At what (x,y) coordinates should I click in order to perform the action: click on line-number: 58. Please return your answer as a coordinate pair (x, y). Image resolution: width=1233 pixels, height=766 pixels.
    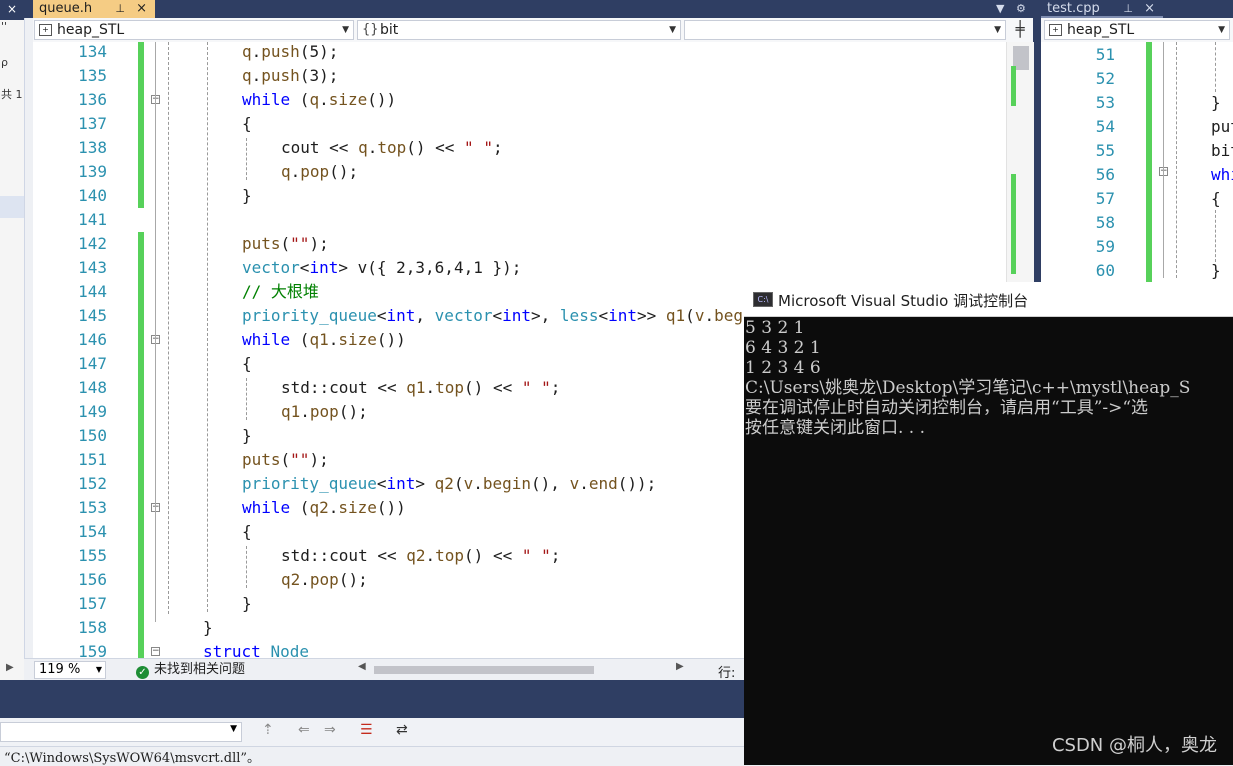
    Looking at the image, I should click on (1105, 222).